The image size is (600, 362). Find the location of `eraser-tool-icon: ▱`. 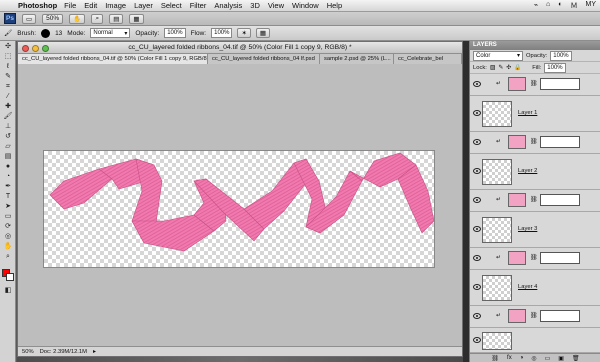

eraser-tool-icon: ▱ is located at coordinates (8, 147).